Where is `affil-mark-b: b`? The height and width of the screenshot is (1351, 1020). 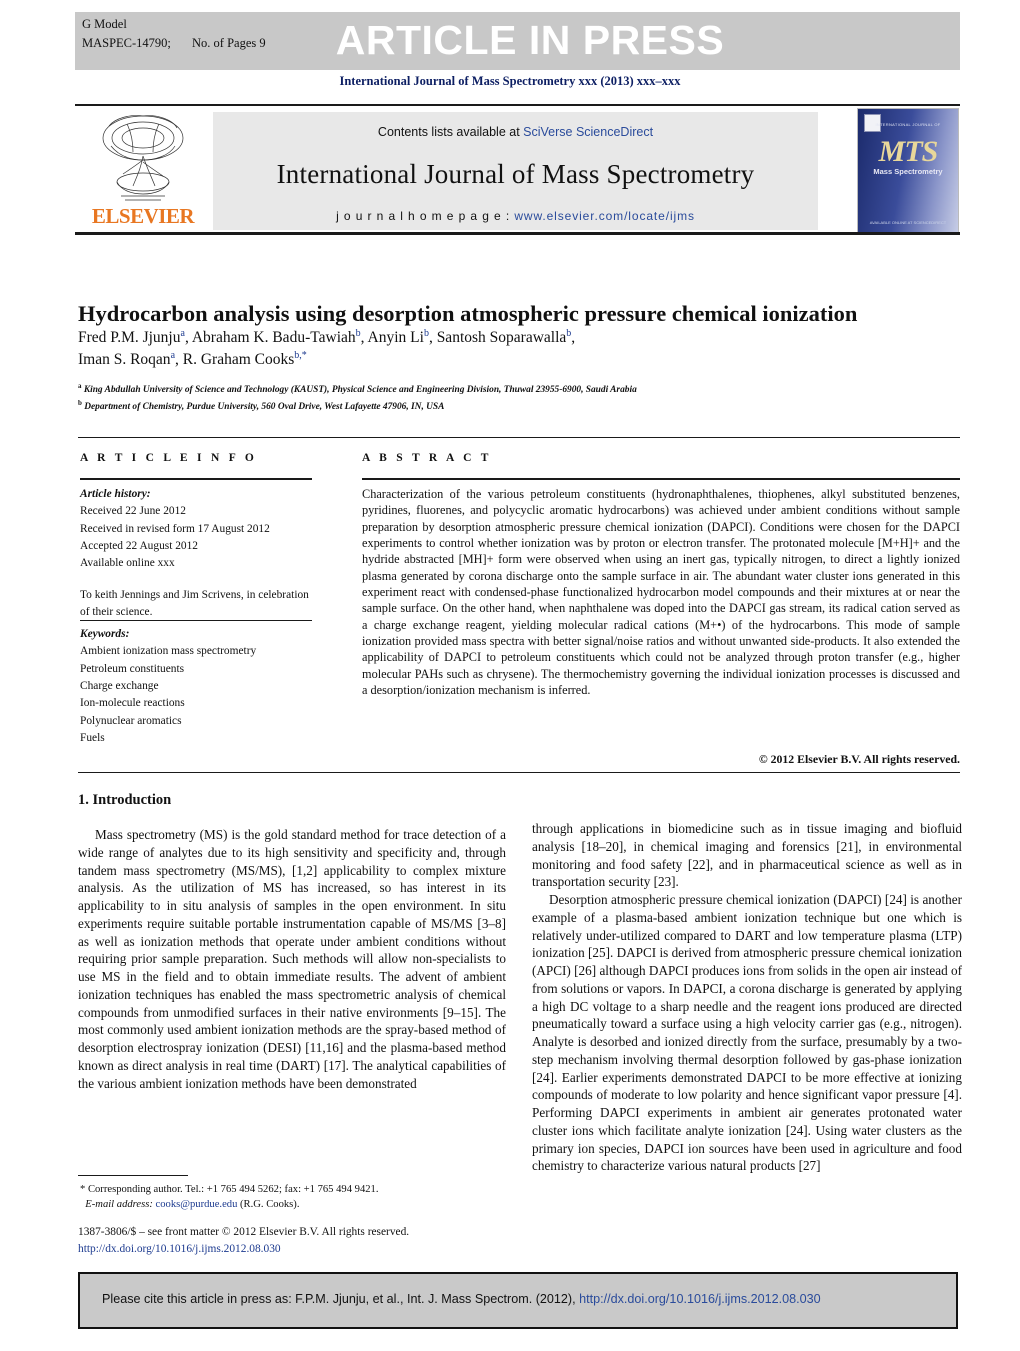
affil-mark-b: b is located at coordinates (80, 402).